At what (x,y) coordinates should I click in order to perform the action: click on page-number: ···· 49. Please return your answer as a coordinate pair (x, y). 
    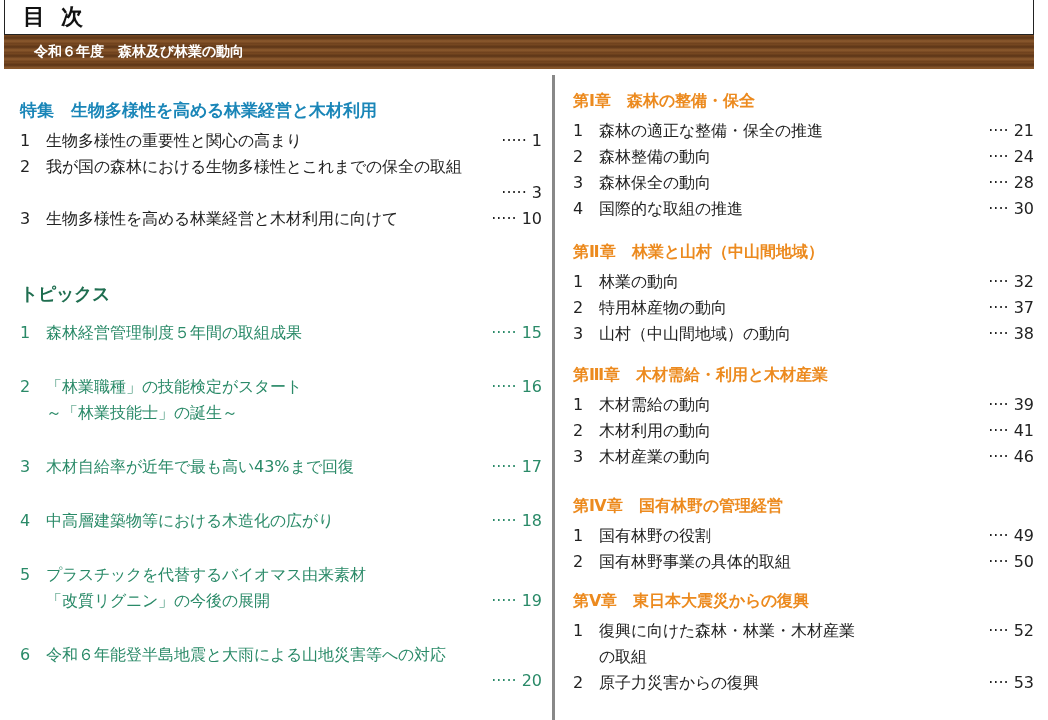
    Looking at the image, I should click on (1011, 536).